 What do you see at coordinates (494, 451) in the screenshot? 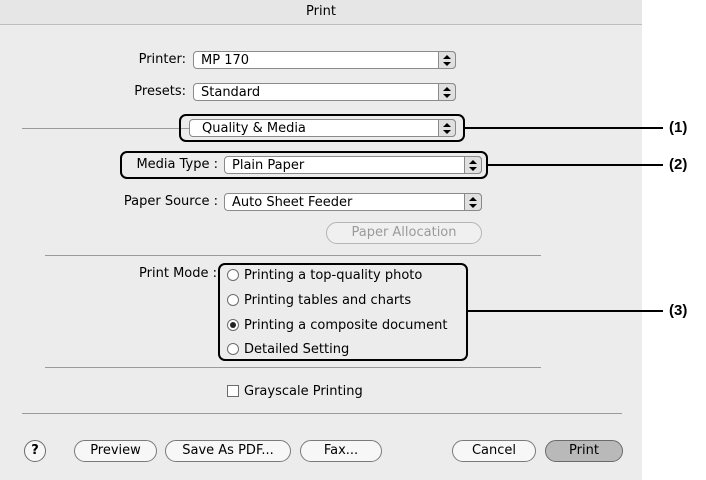
I see `cancel-button: Cancel` at bounding box center [494, 451].